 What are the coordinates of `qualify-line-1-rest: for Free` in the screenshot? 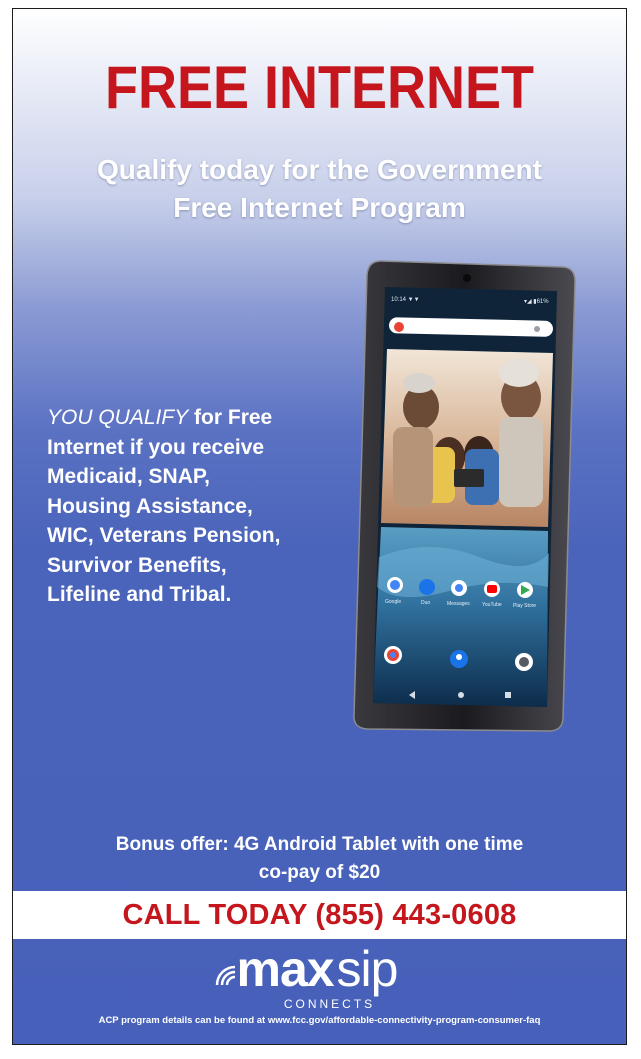 It's located at (230, 417).